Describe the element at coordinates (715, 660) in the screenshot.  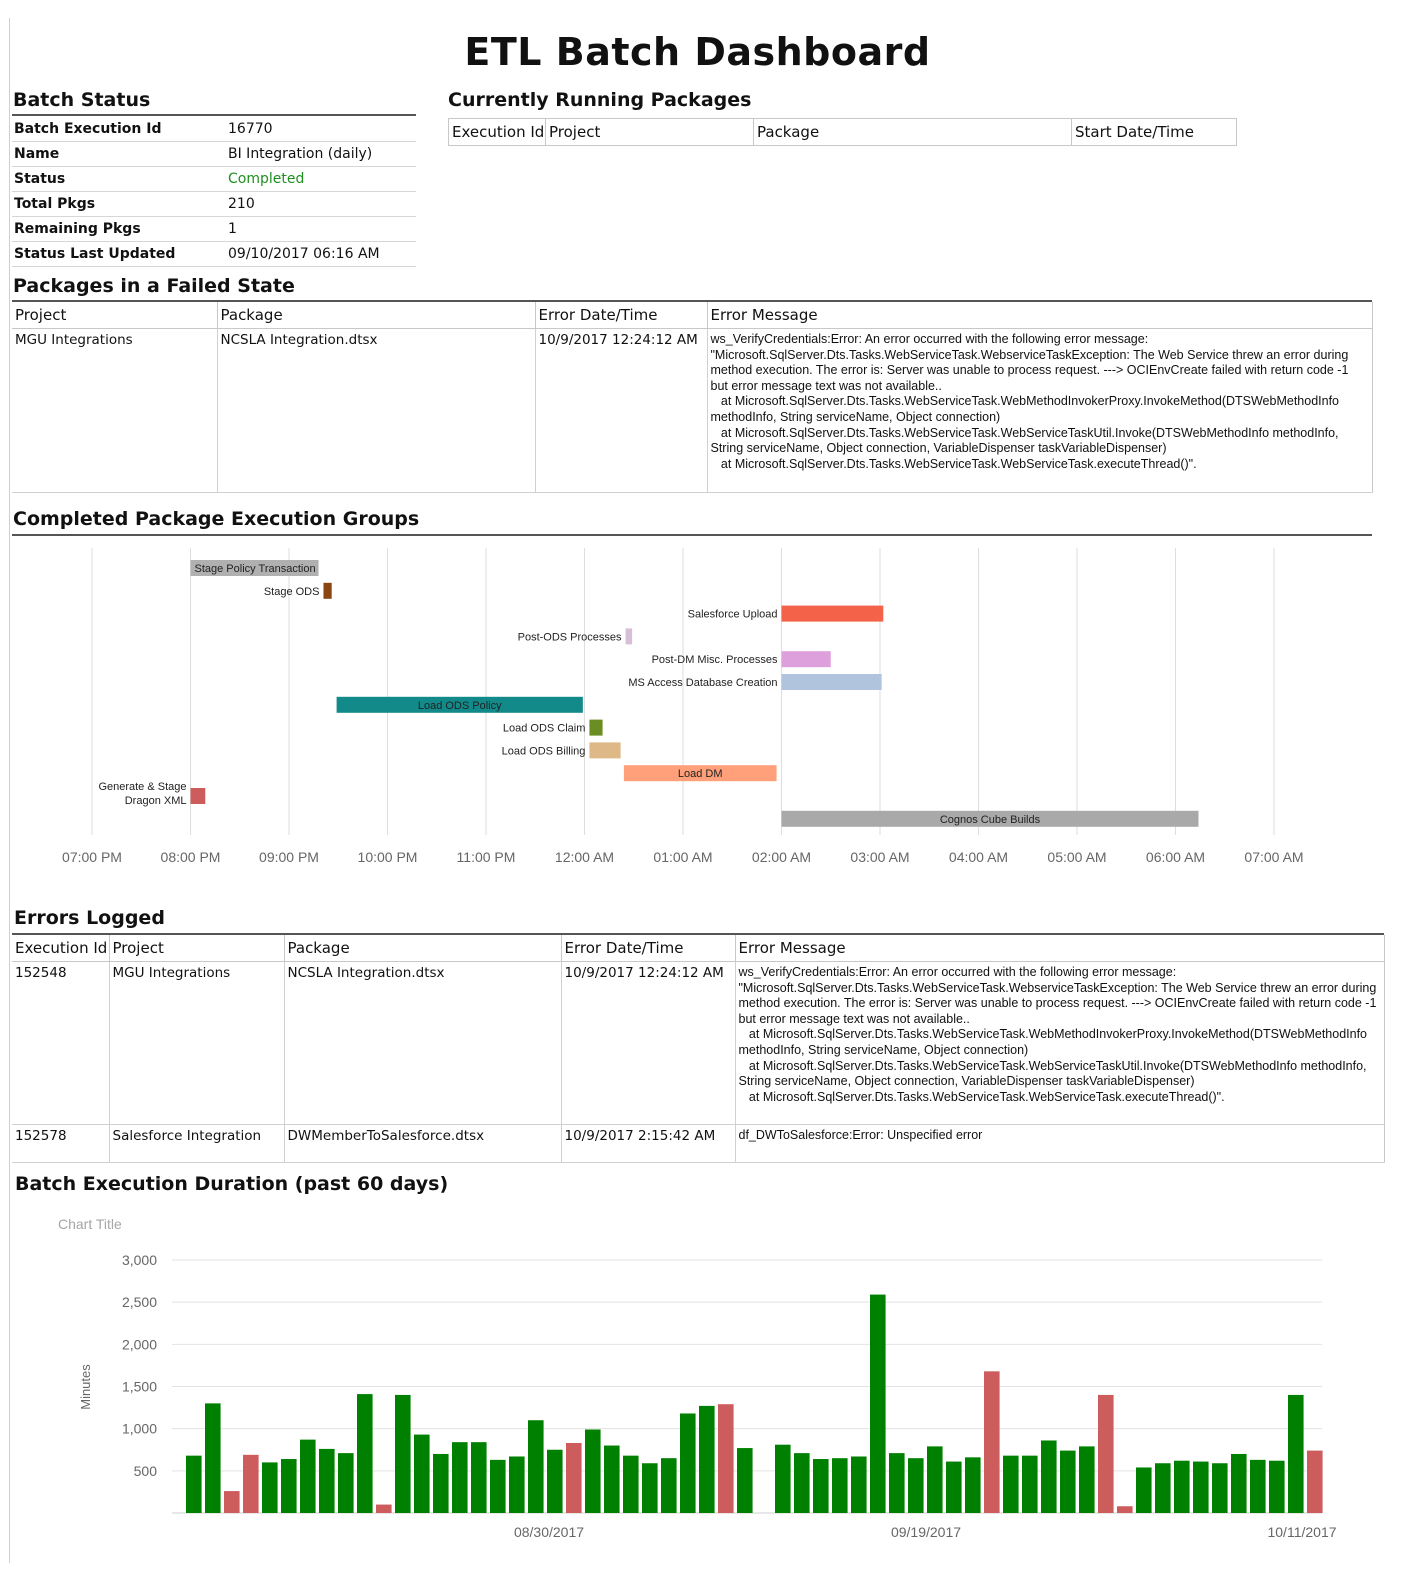
I see `gantt-bar-label: Post-DM Misc. Processes` at that location.